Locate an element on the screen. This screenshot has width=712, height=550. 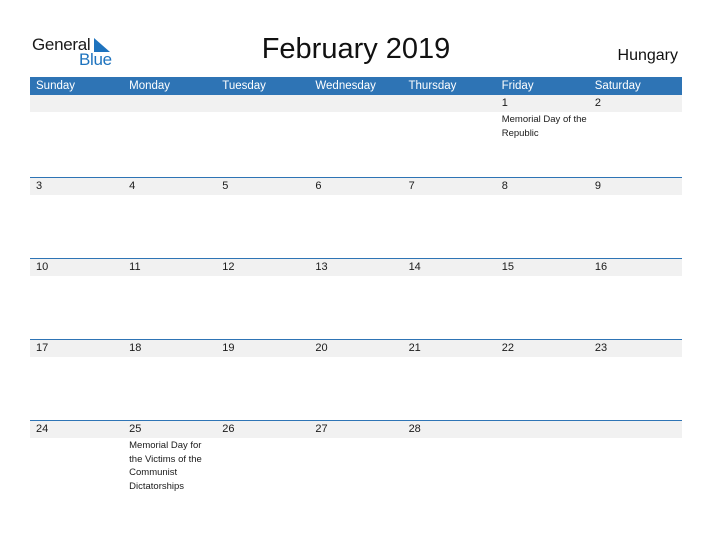
day-cell: 5 is located at coordinates (262, 218).